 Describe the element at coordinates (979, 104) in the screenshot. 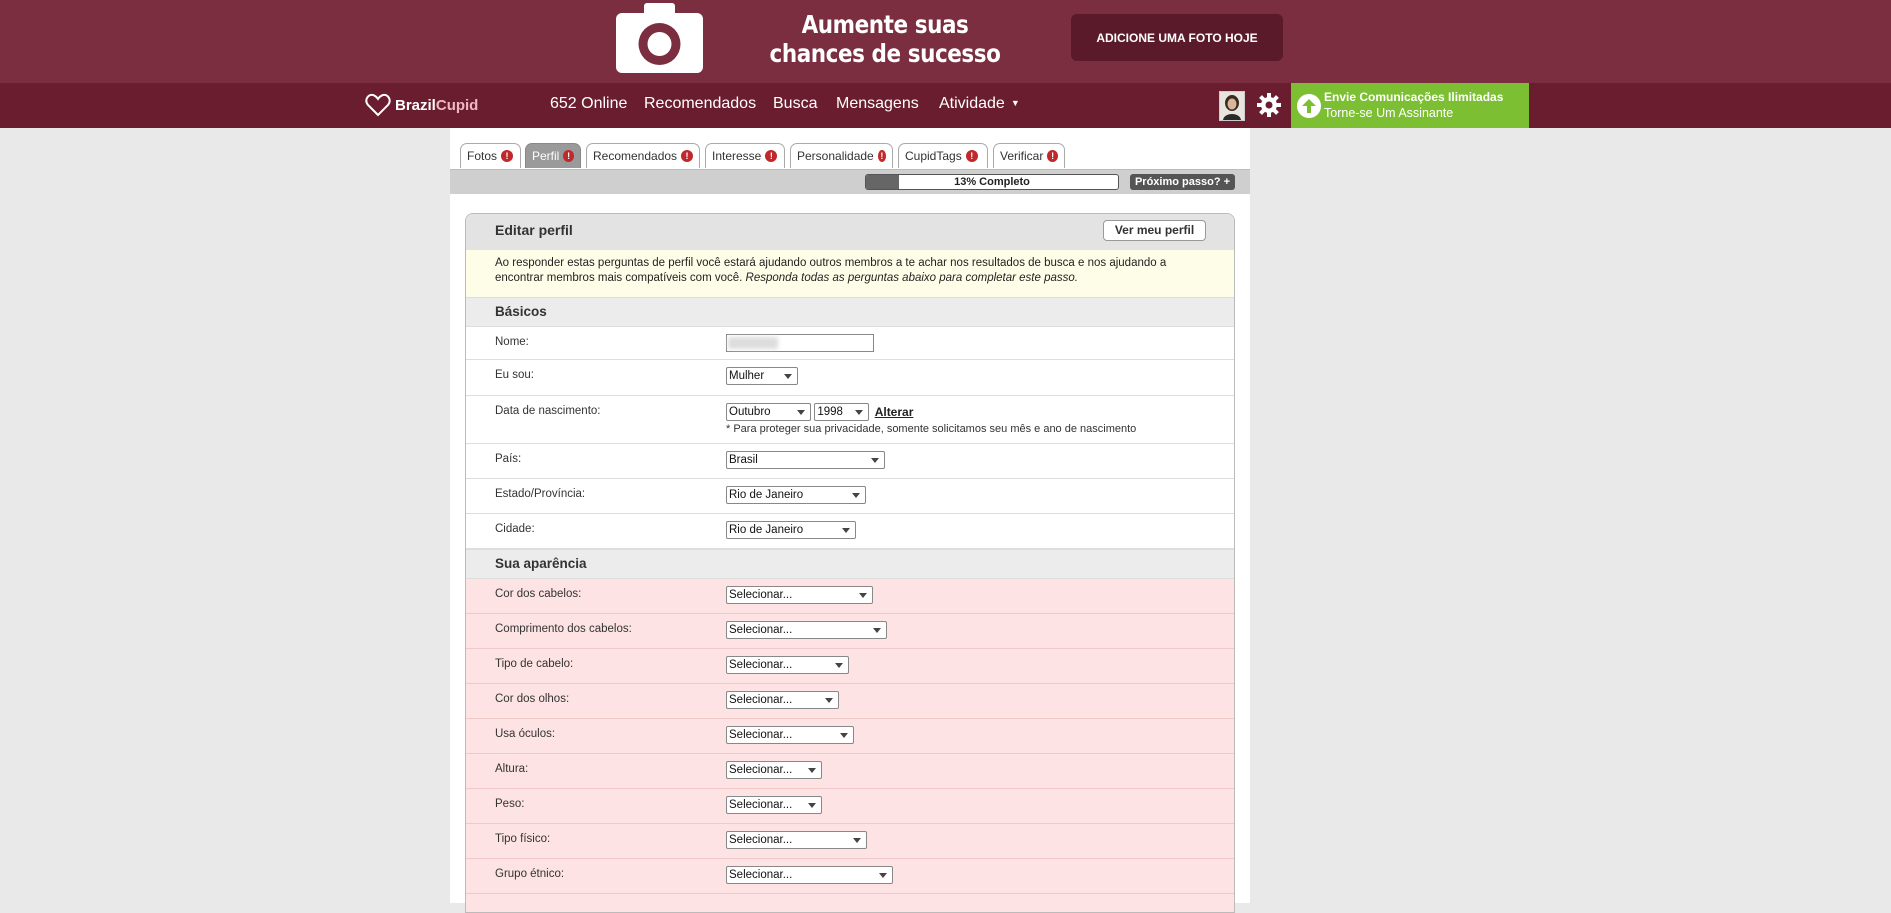

I see `nav-activity: Atividade ▼` at that location.